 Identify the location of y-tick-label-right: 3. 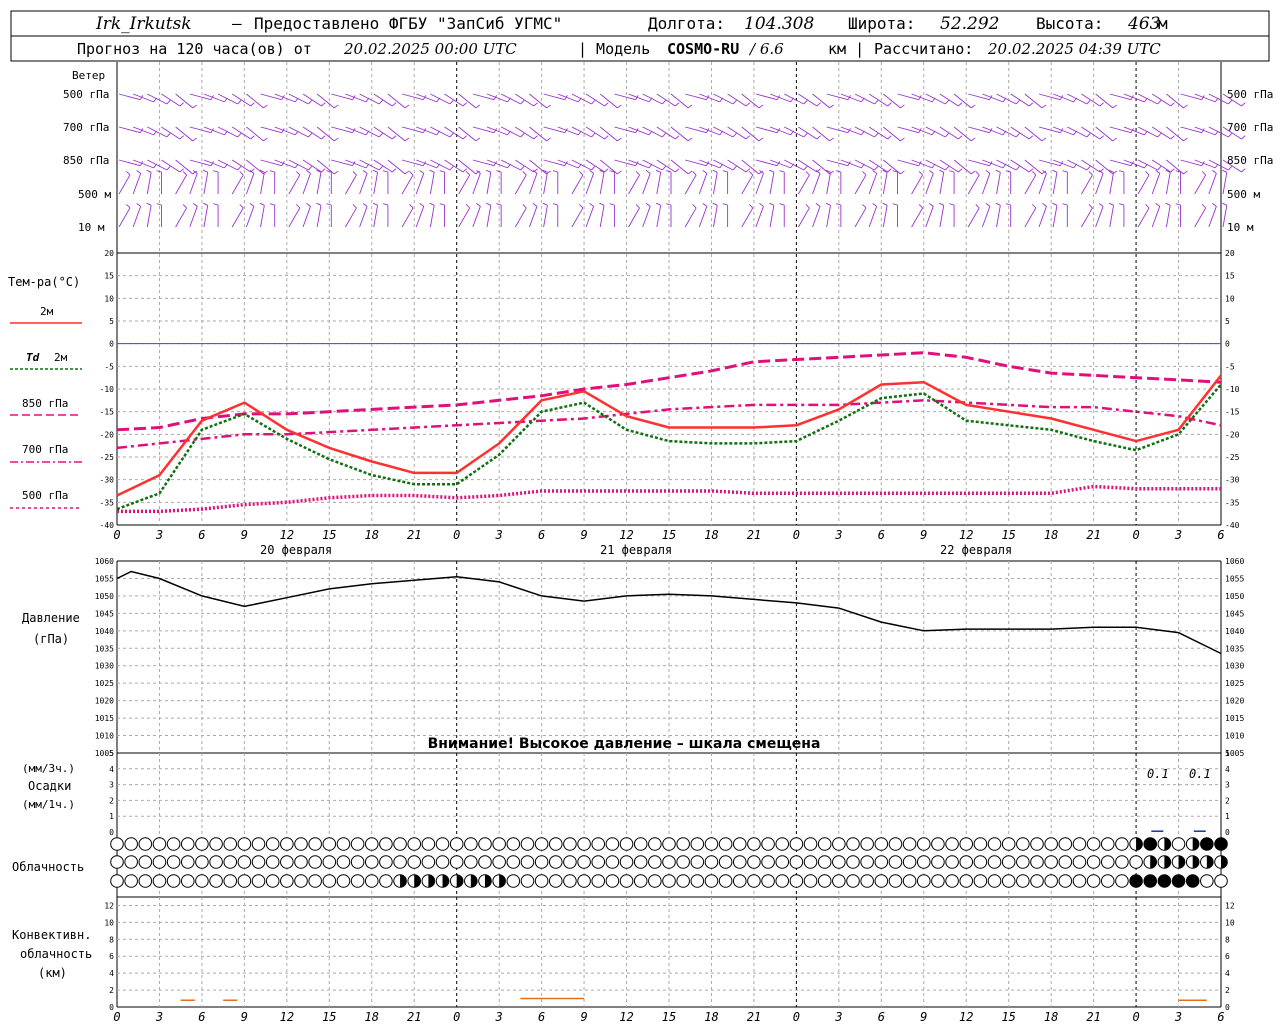
(1227, 785).